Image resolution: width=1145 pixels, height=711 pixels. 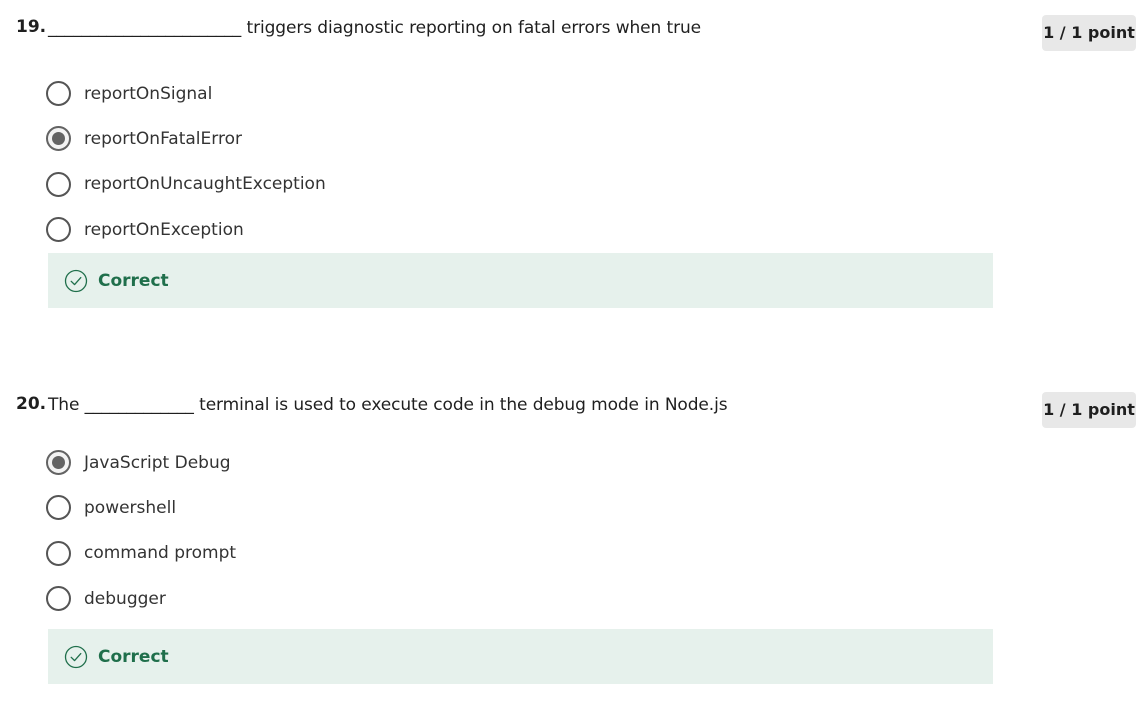 I want to click on option-reportonsignal: reportOnSignal, so click(x=346, y=93).